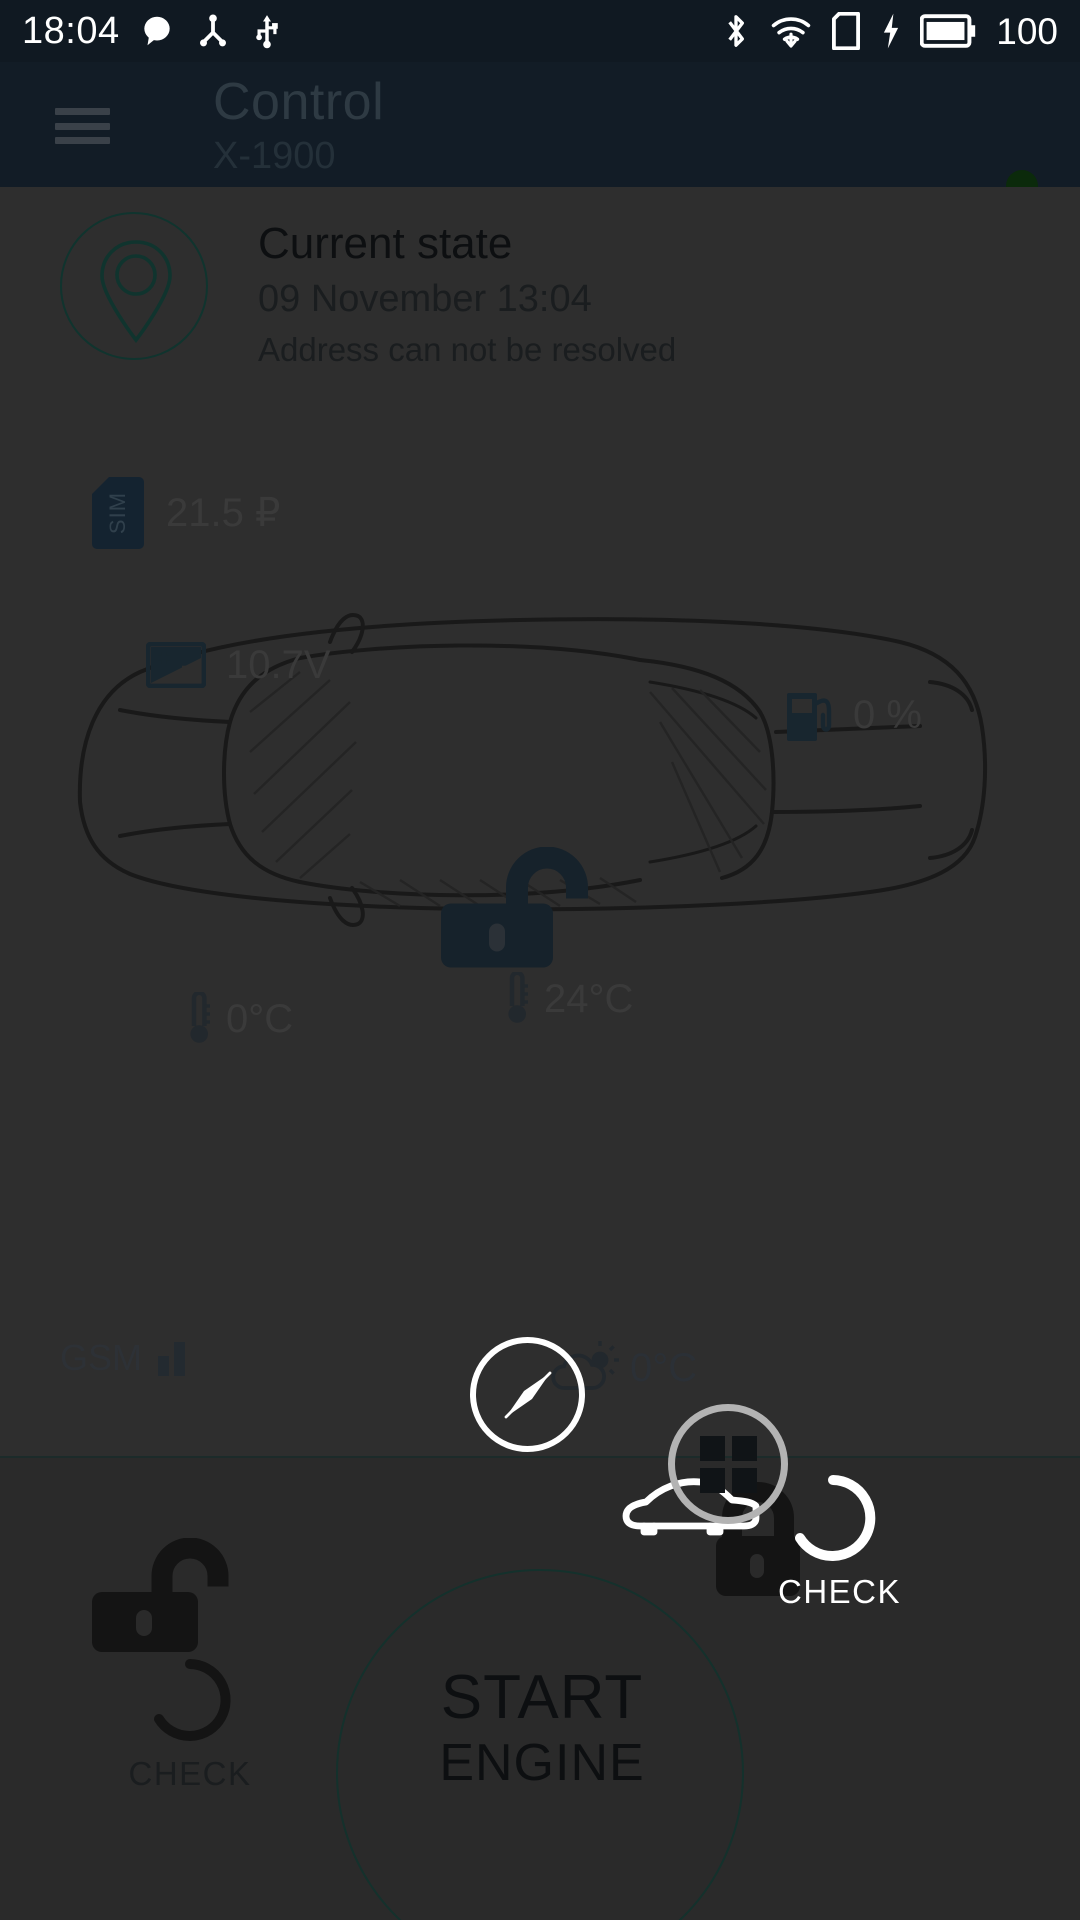 This screenshot has width=1080, height=1920. I want to click on sd-card-icon, so click(846, 31).